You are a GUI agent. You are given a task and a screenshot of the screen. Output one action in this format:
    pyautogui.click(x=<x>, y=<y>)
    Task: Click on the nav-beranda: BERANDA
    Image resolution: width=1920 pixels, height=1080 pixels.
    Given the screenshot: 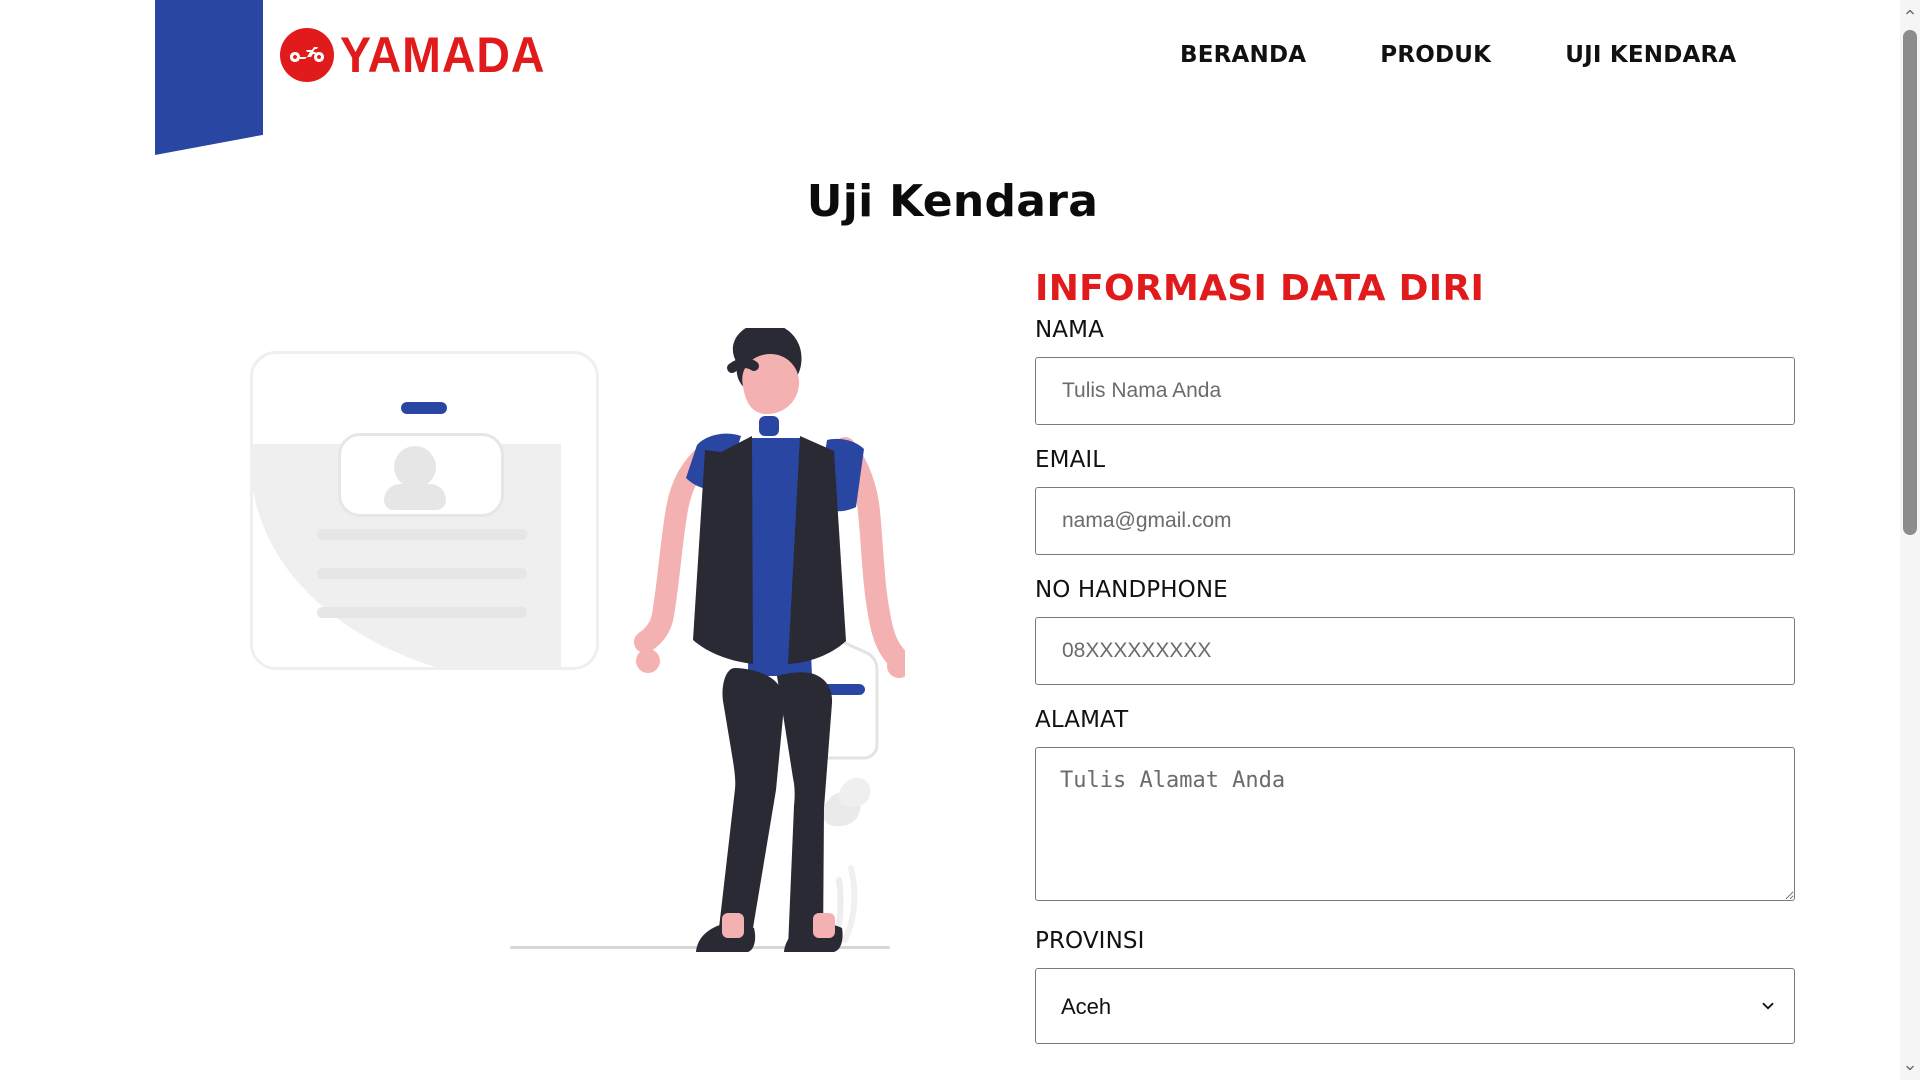 What is the action you would take?
    pyautogui.click(x=1243, y=55)
    